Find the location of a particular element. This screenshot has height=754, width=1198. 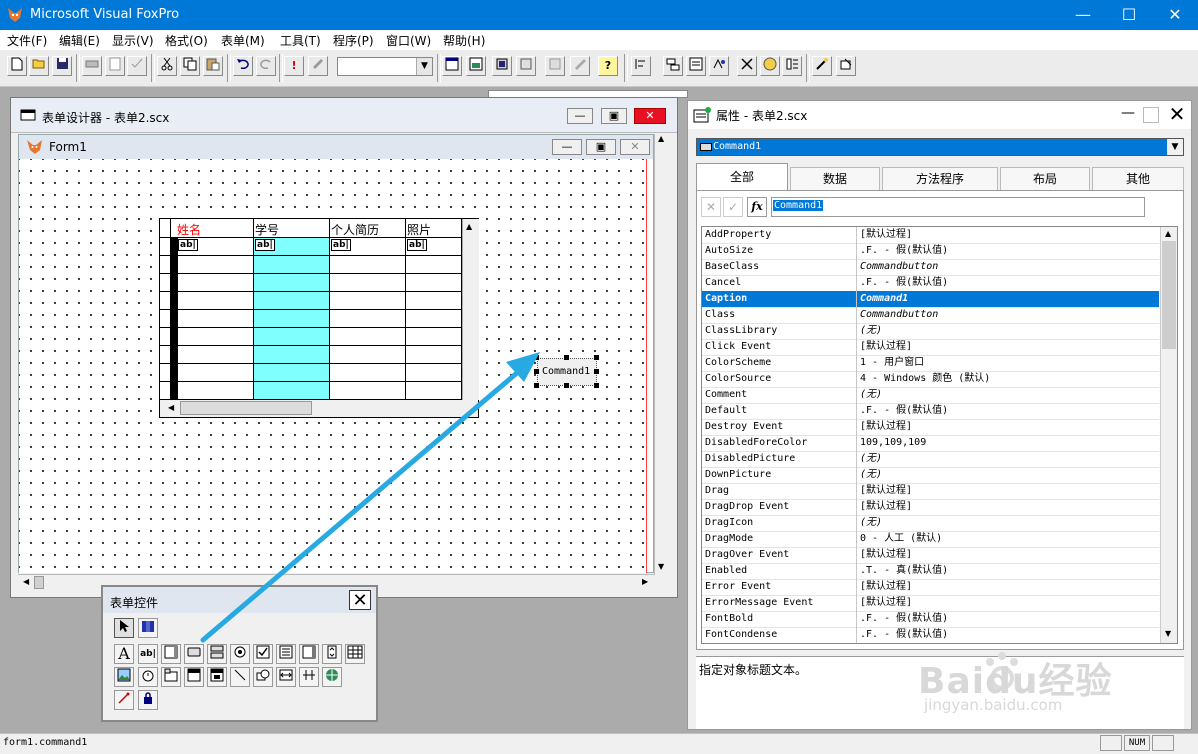

grid-horizontal-scrollbar: ◀ is located at coordinates (319, 408).